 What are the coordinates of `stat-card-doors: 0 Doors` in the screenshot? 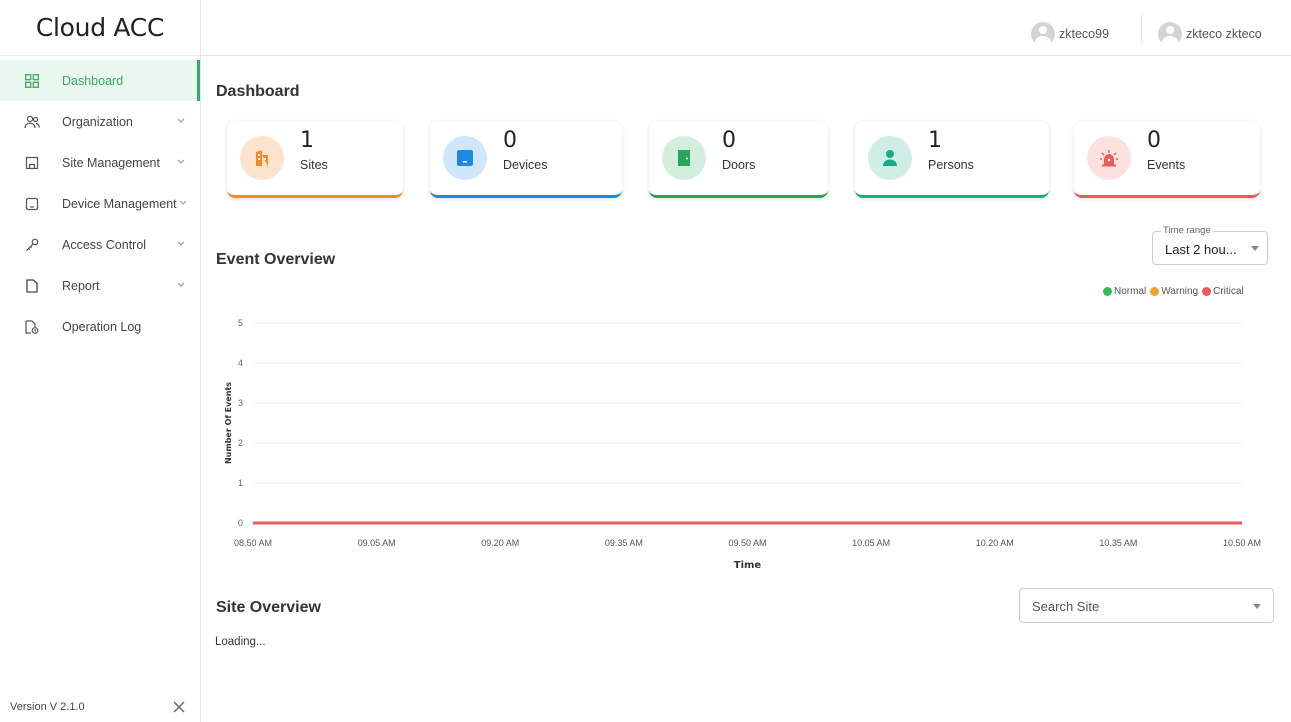 It's located at (738, 159).